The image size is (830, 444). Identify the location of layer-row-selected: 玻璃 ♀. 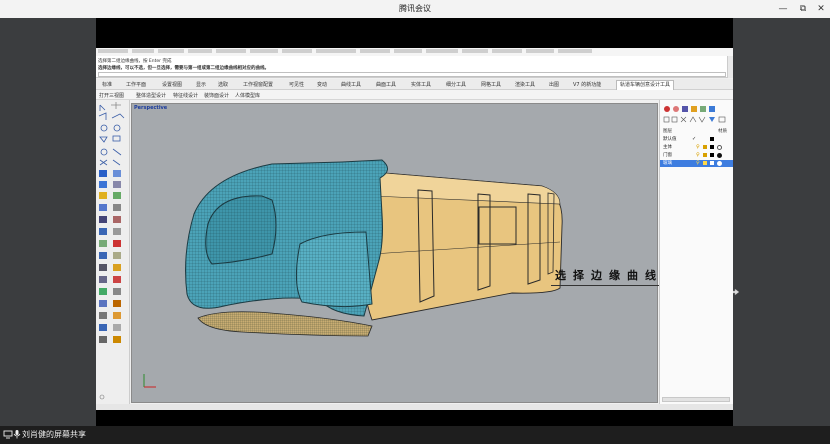
(696, 163).